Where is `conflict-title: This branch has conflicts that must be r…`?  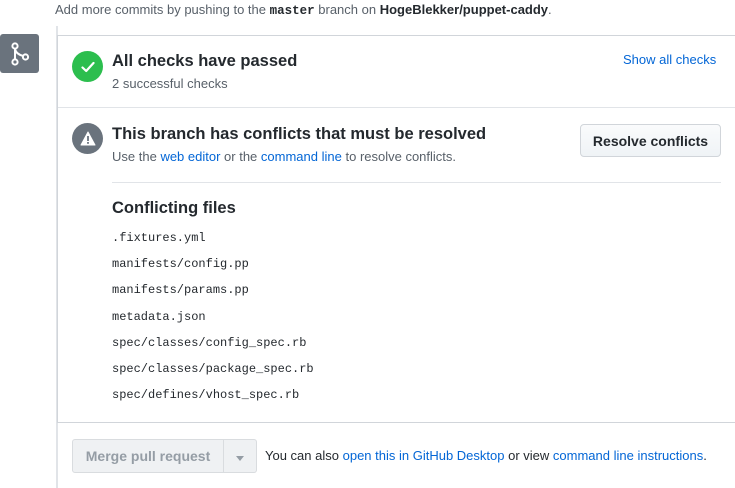
conflict-title: This branch has conflicts that must be r… is located at coordinates (299, 134).